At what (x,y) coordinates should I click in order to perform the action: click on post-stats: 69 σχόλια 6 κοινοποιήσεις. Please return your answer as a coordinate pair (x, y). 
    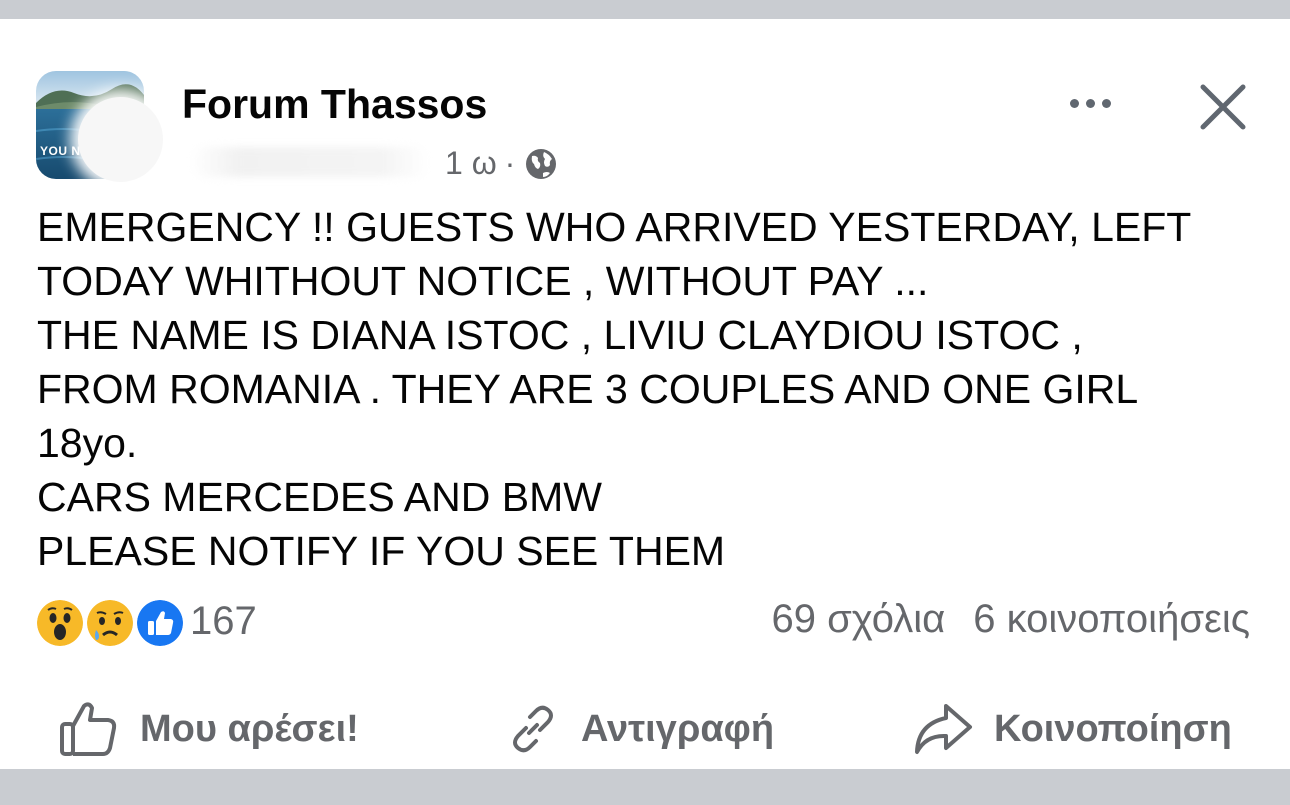
    Looking at the image, I should click on (1011, 619).